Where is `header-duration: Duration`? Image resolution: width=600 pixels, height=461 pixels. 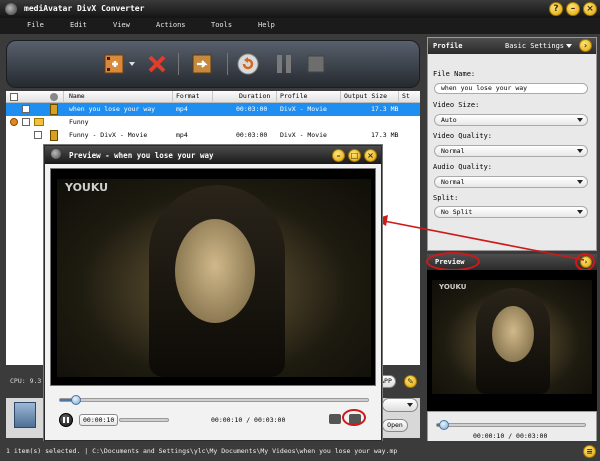 header-duration: Duration is located at coordinates (254, 96).